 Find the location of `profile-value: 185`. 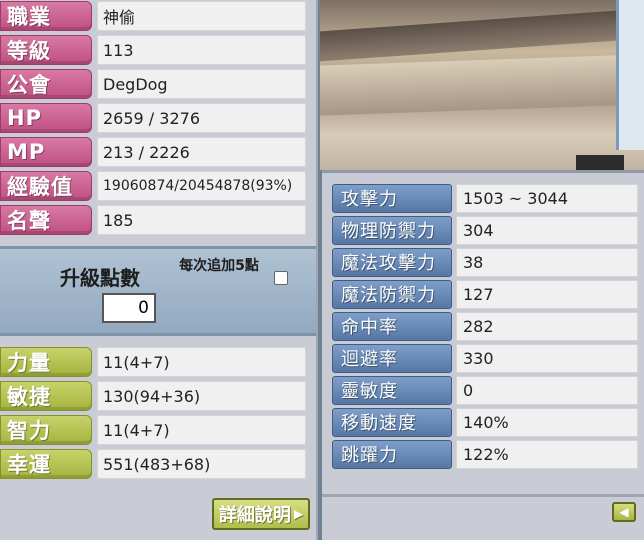

profile-value: 185 is located at coordinates (201, 220).